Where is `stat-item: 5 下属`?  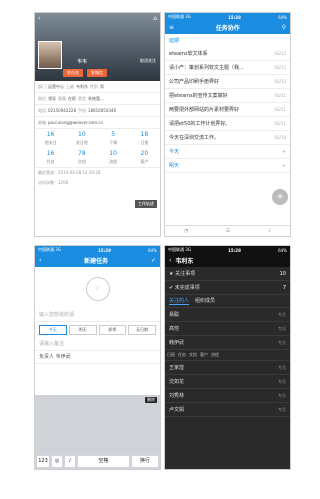
stat-item: 5 下属 is located at coordinates (113, 138).